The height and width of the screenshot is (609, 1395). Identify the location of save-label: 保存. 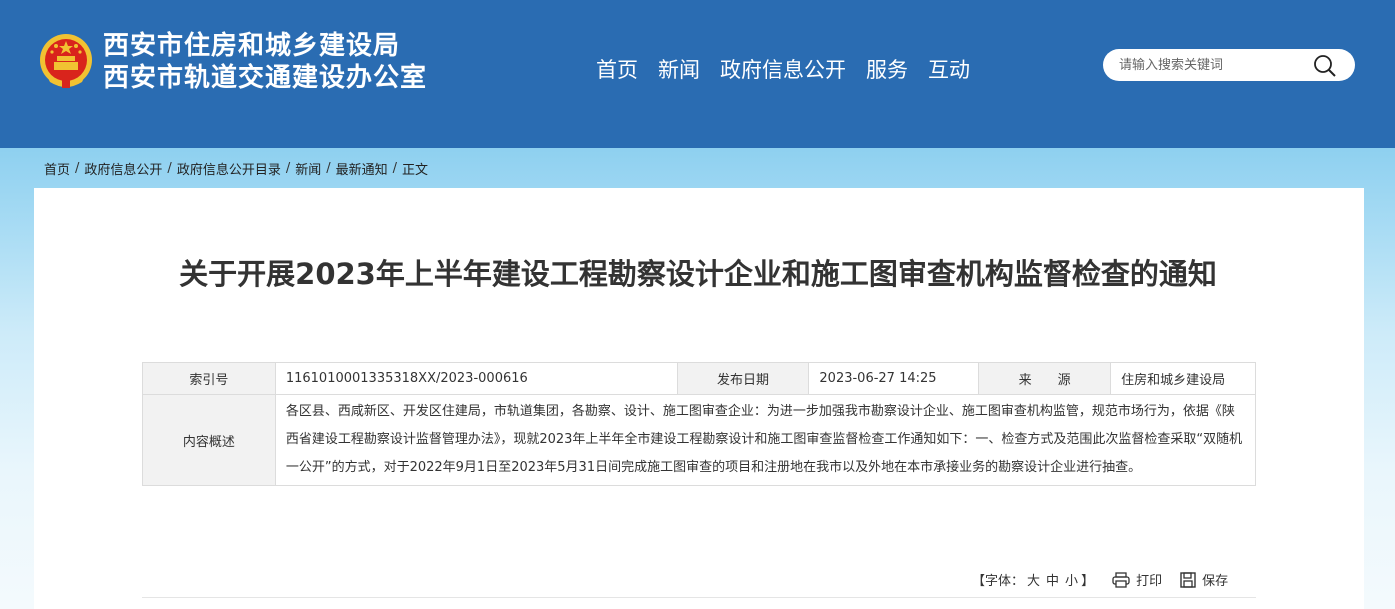
(1215, 581).